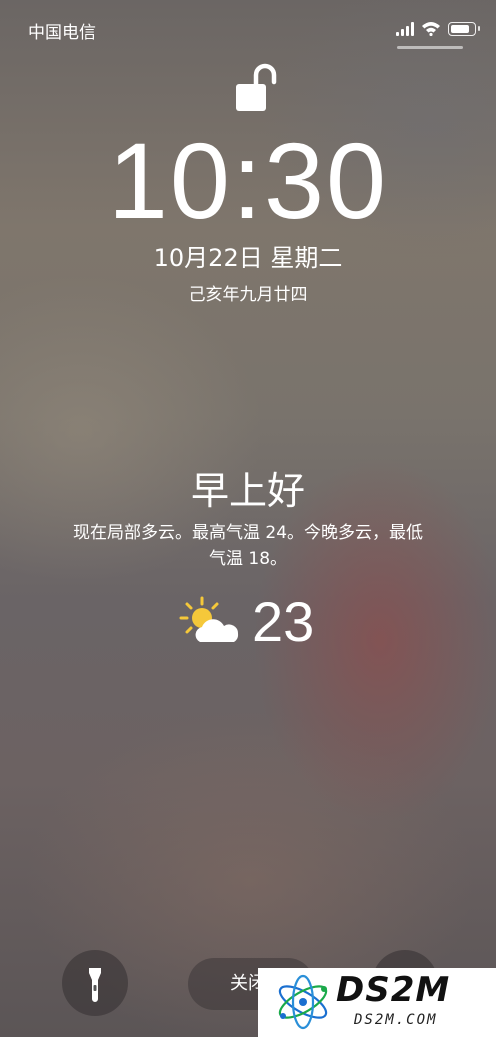 The width and height of the screenshot is (496, 1037). What do you see at coordinates (62, 33) in the screenshot?
I see `carrier-name: 中国电信` at bounding box center [62, 33].